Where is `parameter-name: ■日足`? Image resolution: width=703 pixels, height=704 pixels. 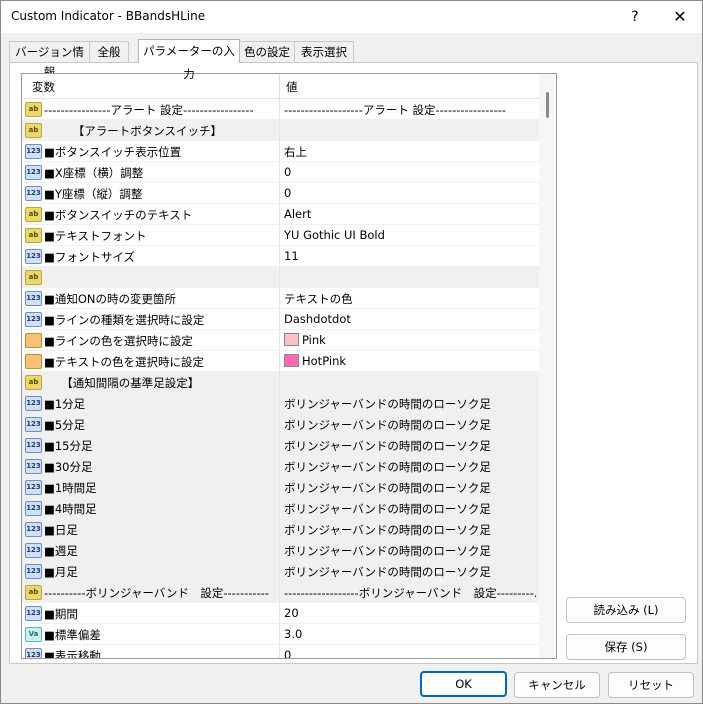 parameter-name: ■日足 is located at coordinates (61, 530).